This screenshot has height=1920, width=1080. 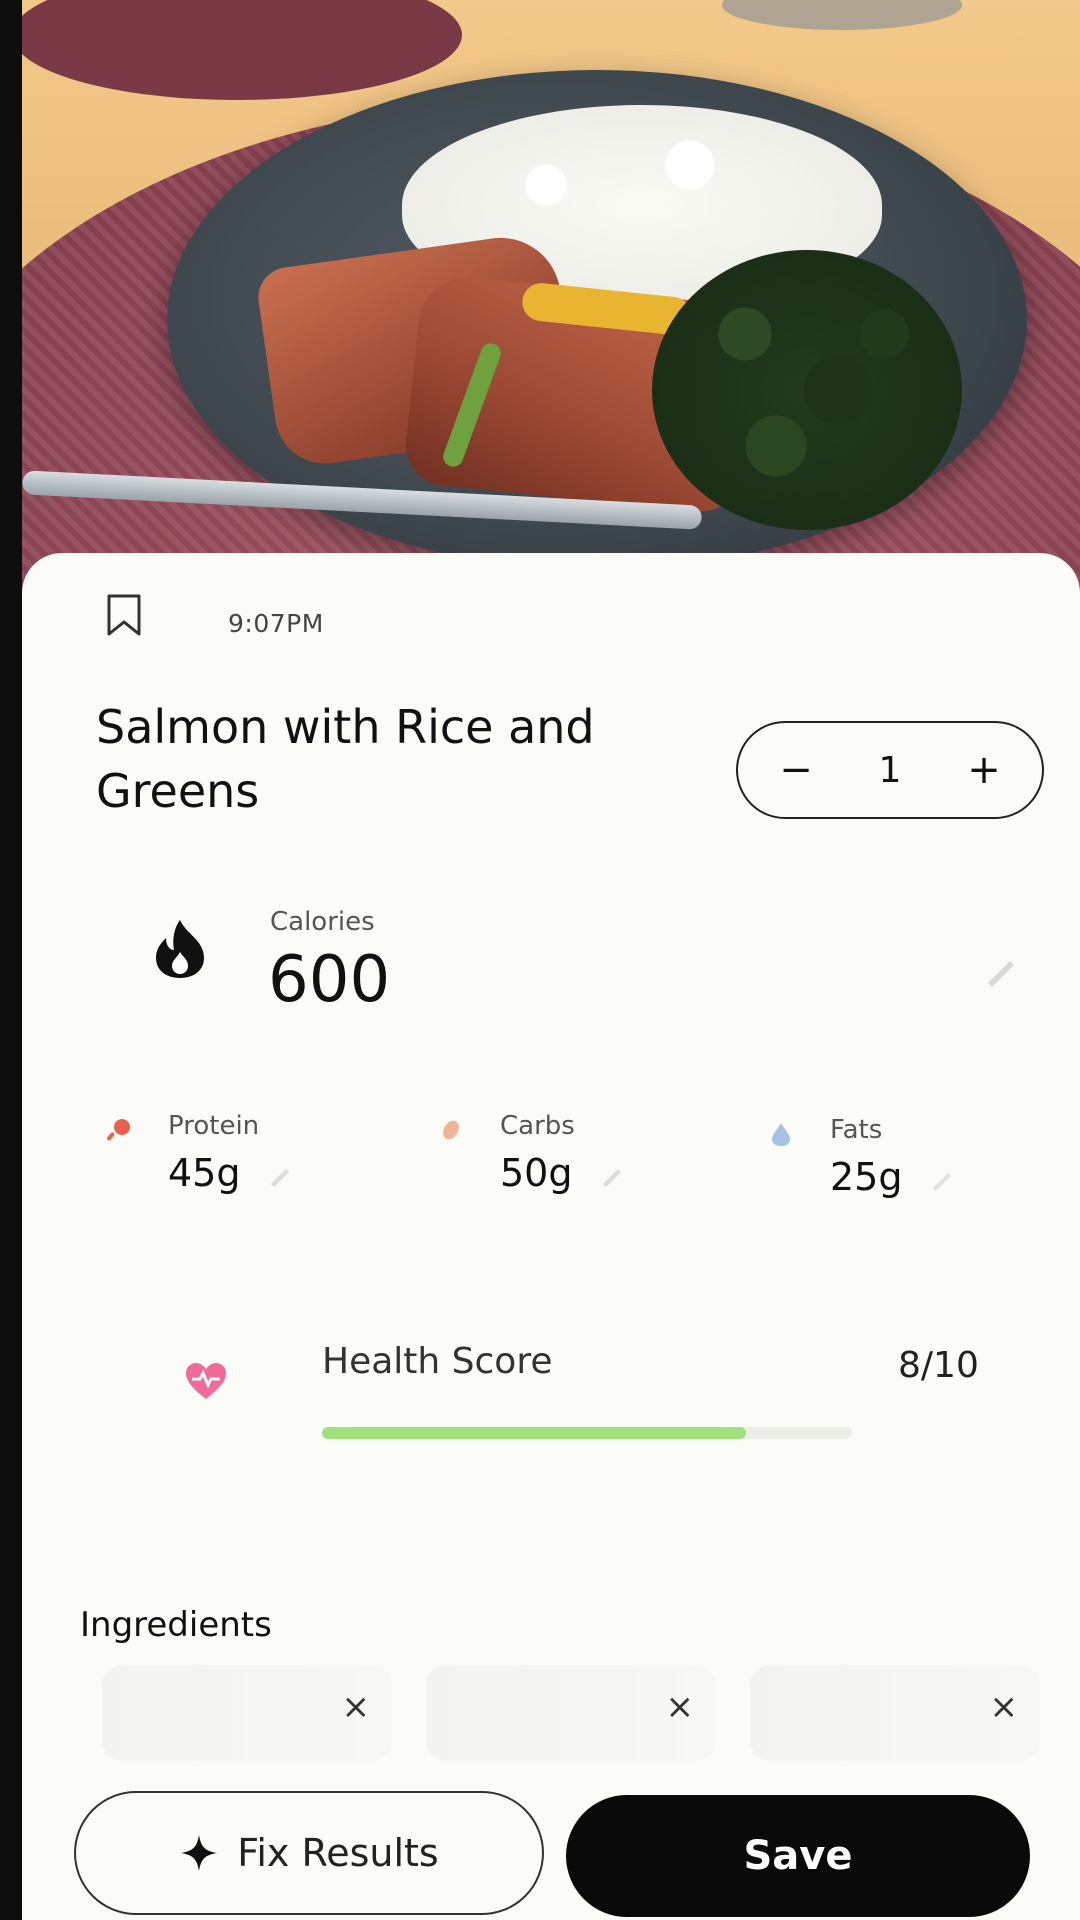 I want to click on health-score-bar, so click(x=587, y=1433).